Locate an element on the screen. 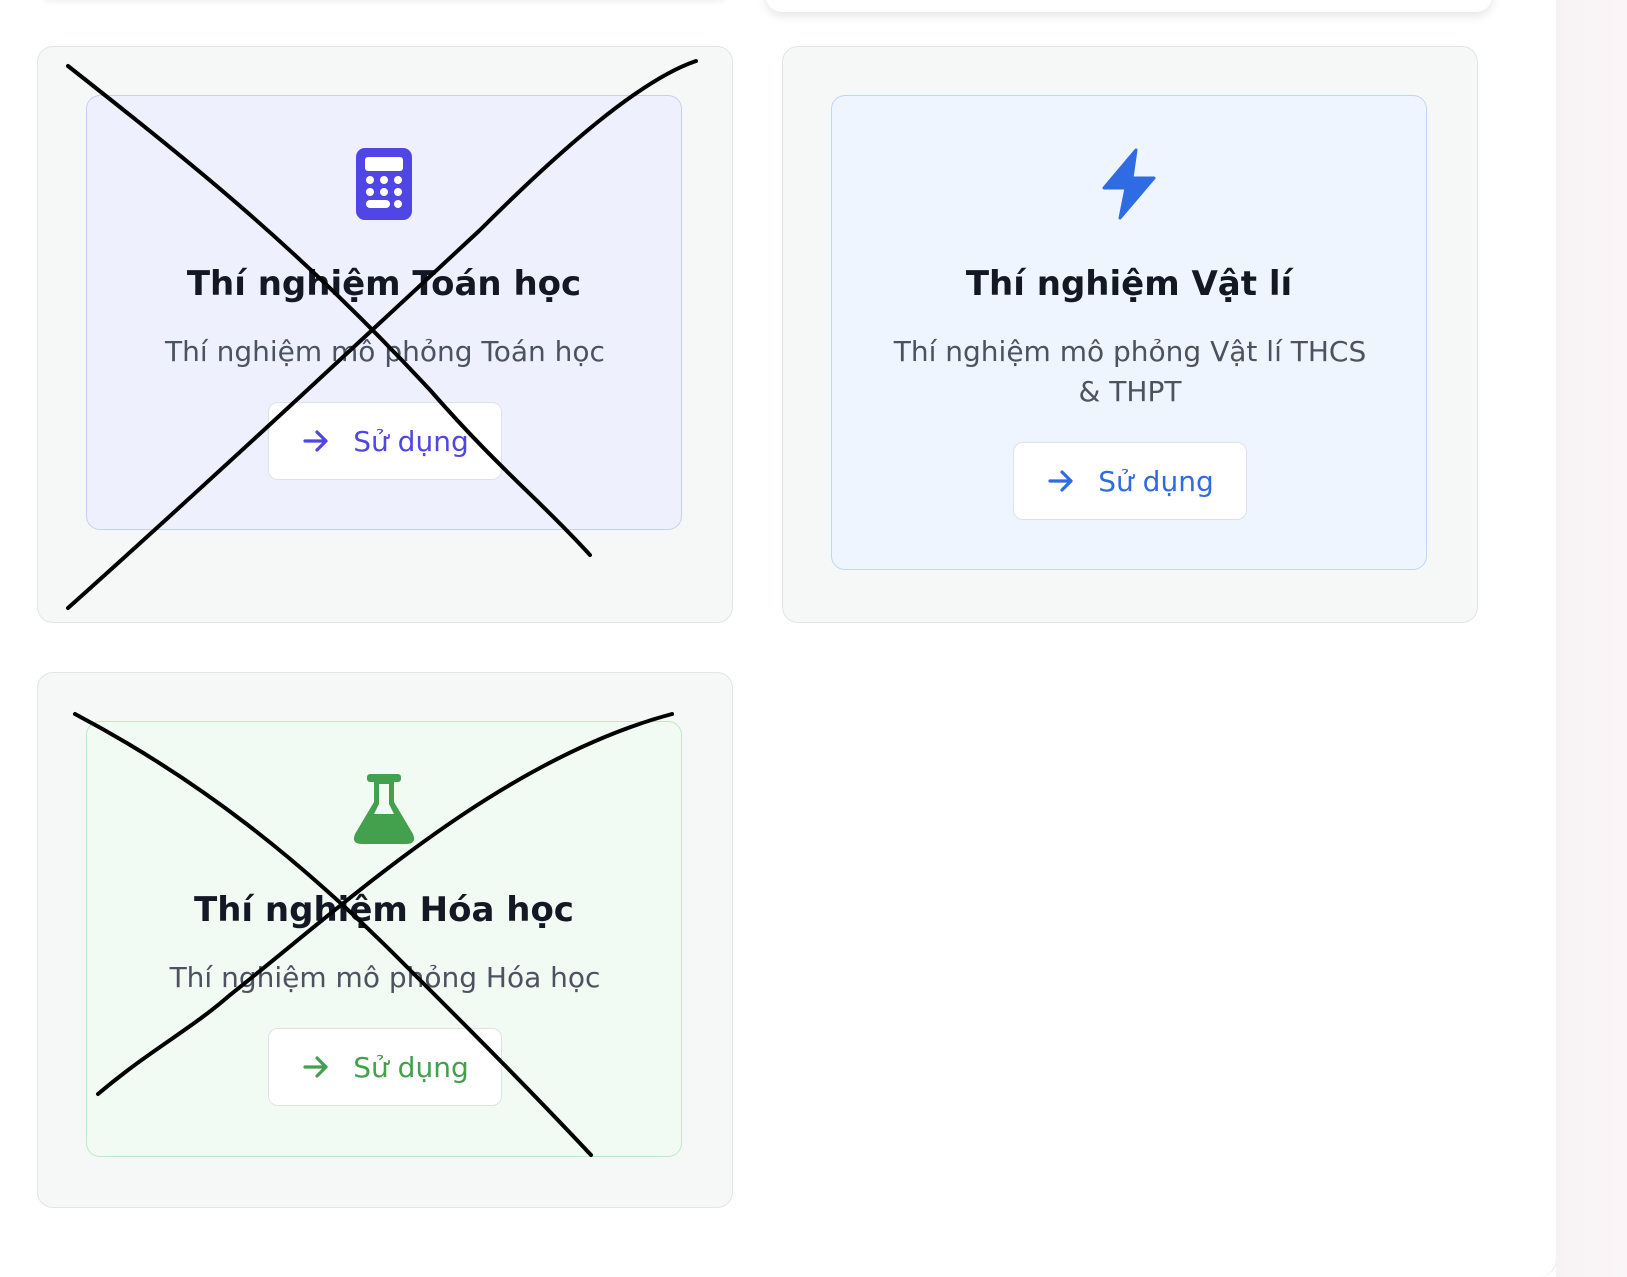  use-button-physics: Sử dụng is located at coordinates (1130, 481).